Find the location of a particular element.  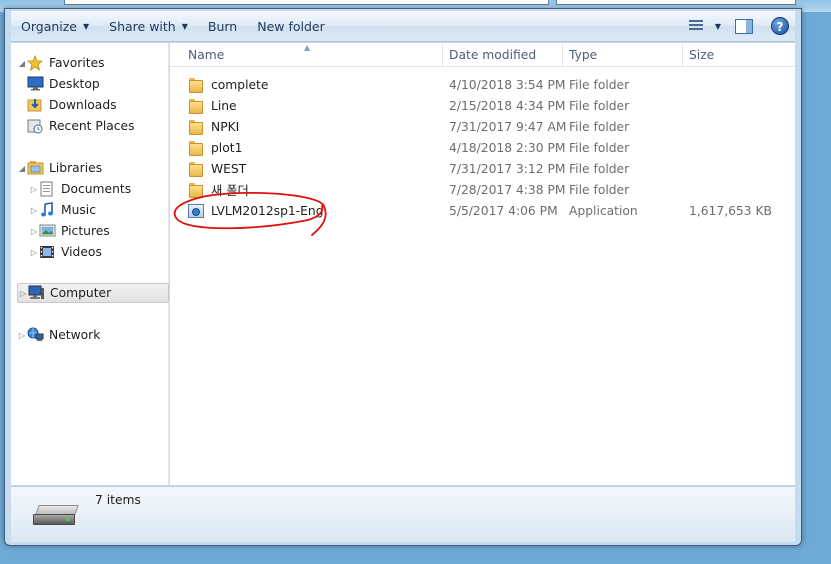

file-name: plot1 is located at coordinates (227, 147).